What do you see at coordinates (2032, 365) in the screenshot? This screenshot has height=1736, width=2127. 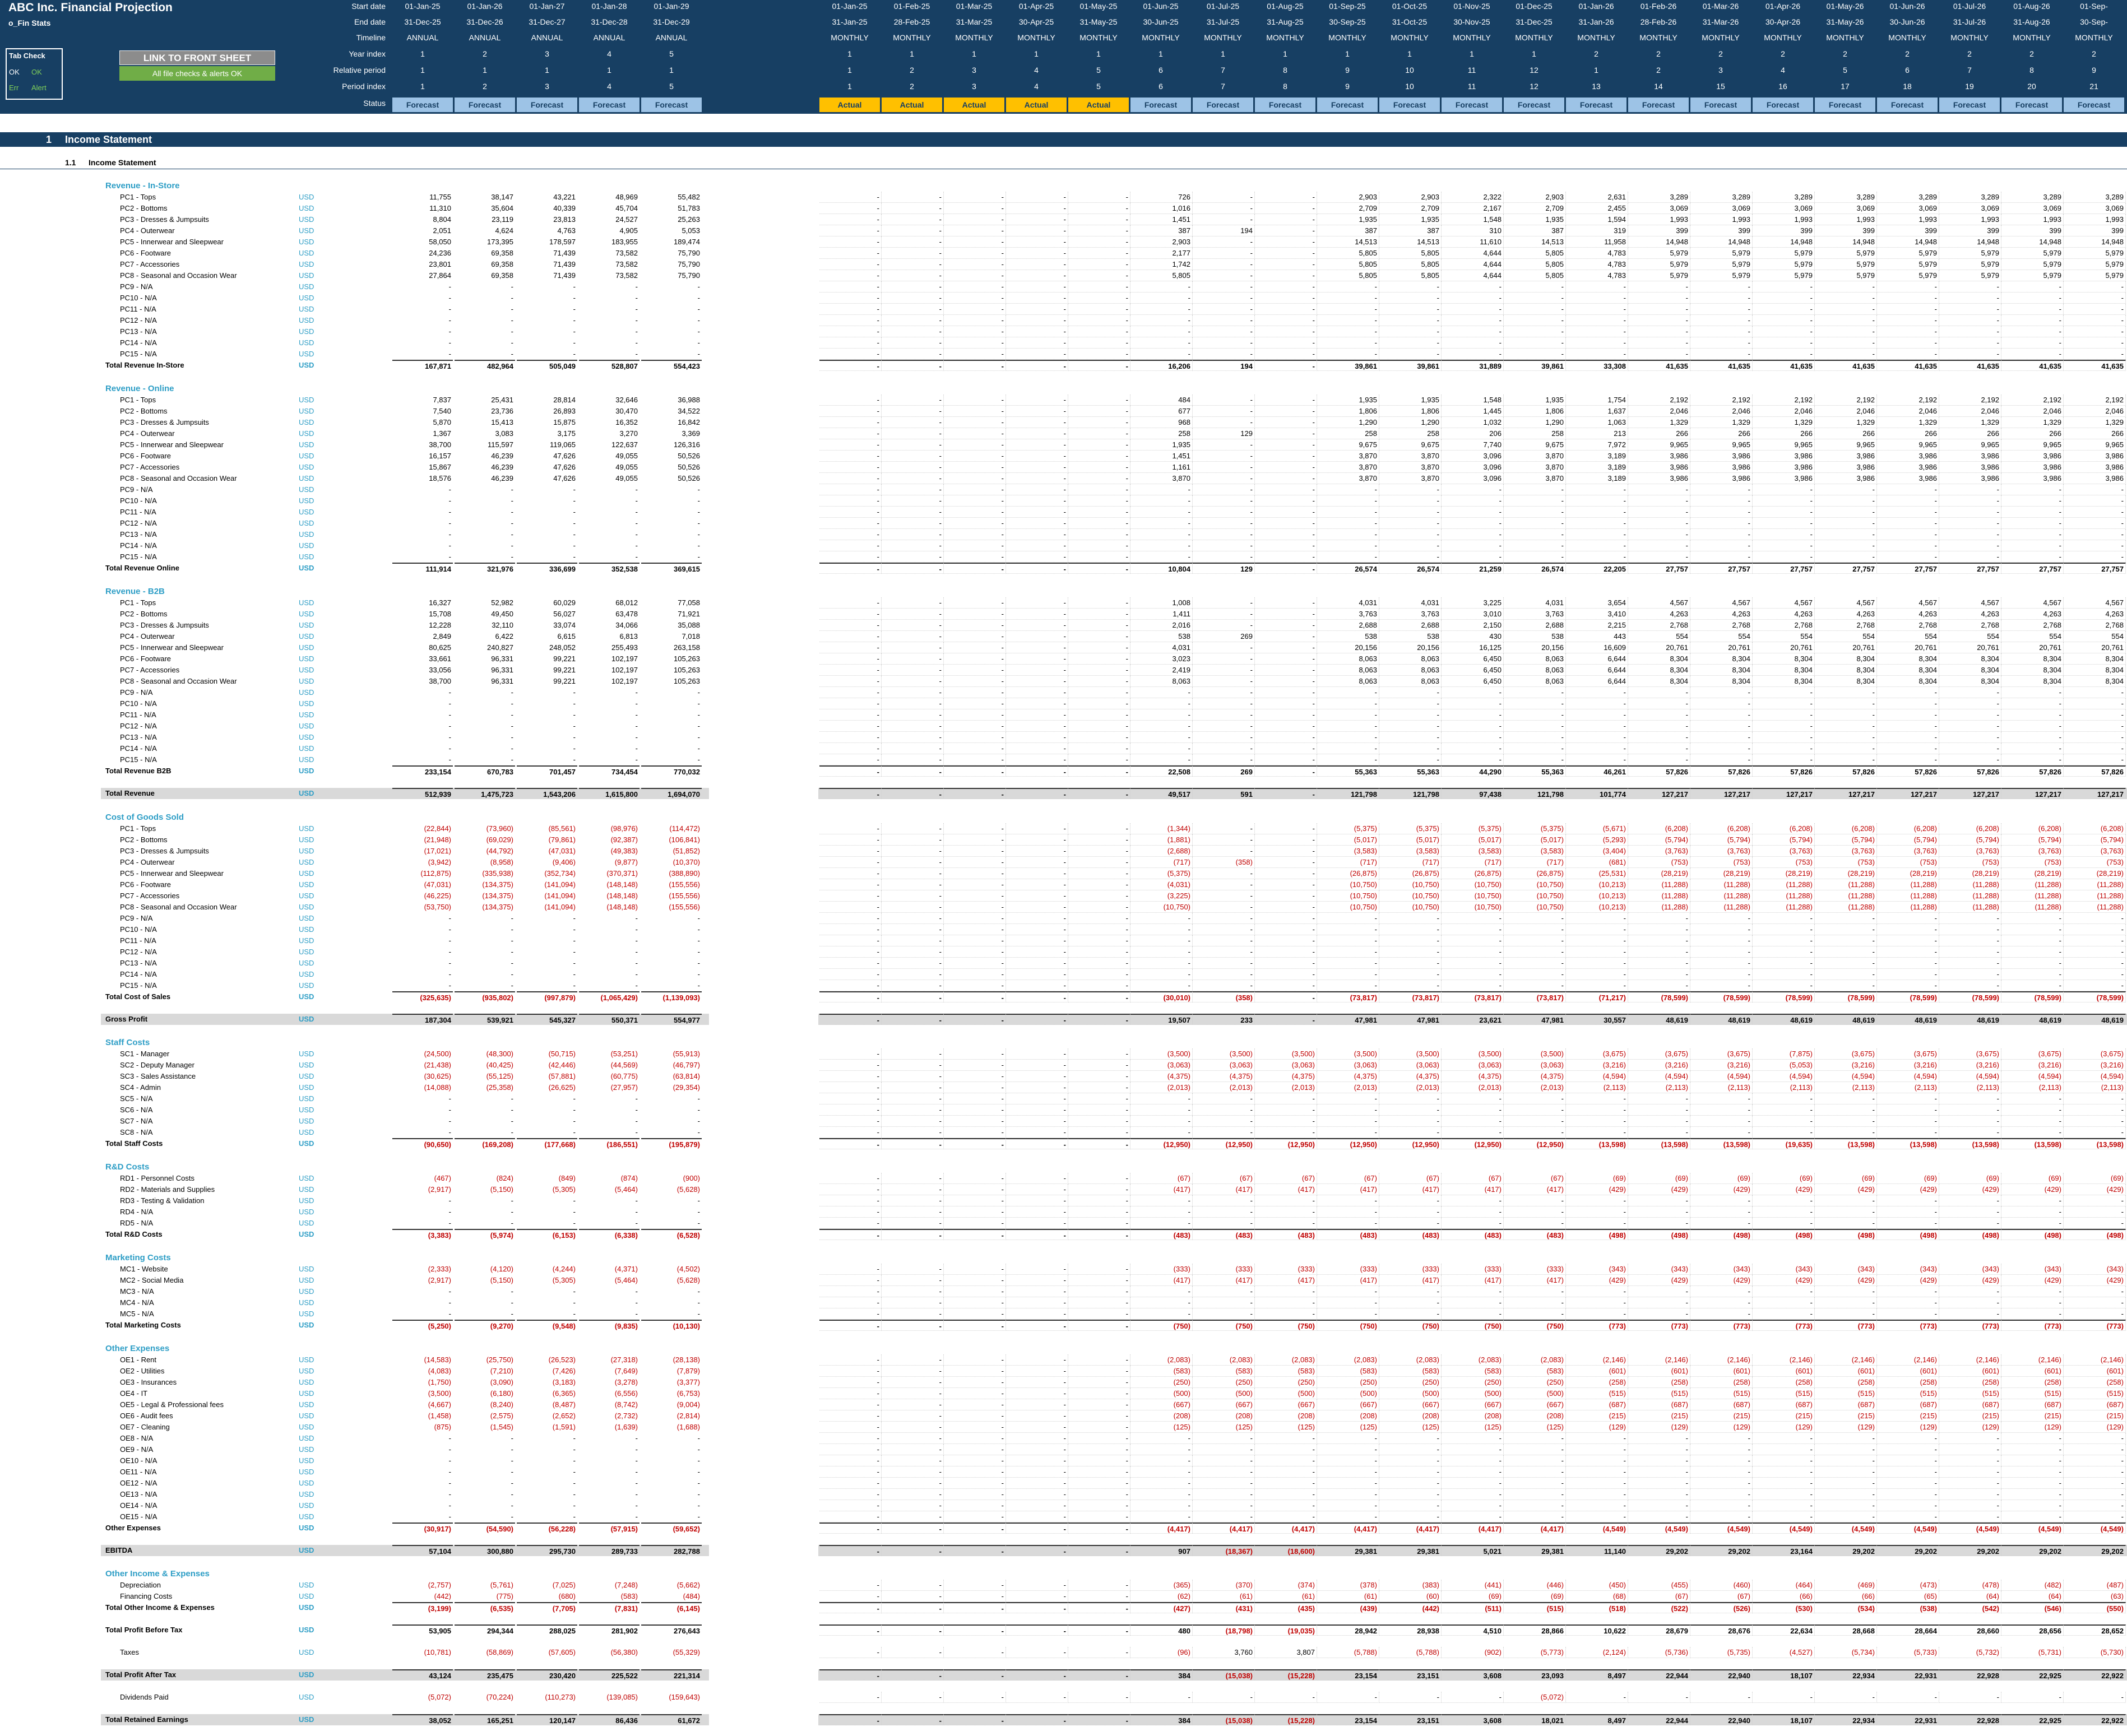 I see `monthly-value-cell: 41,635` at bounding box center [2032, 365].